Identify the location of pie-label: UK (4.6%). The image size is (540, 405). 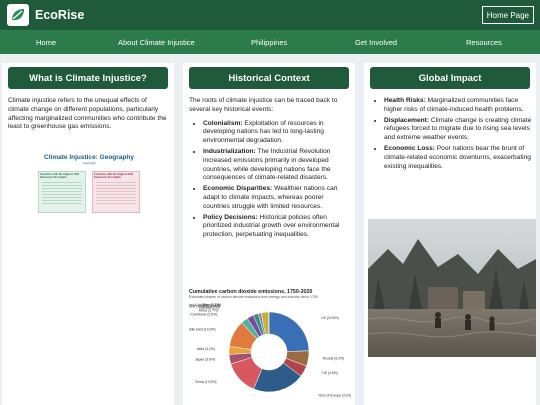
(330, 373).